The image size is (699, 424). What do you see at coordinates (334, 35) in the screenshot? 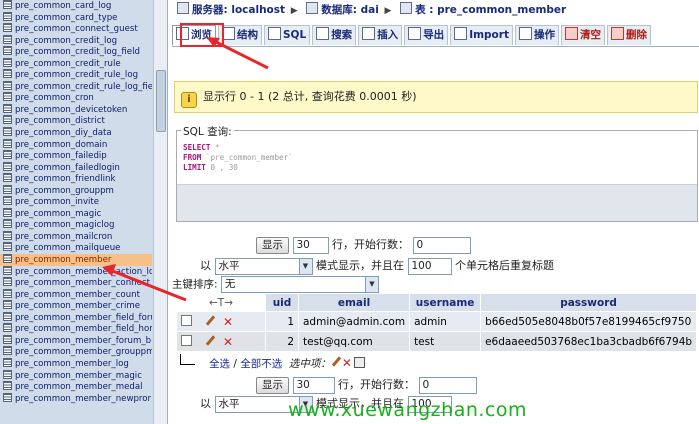
I see `tab-search: 搜索` at bounding box center [334, 35].